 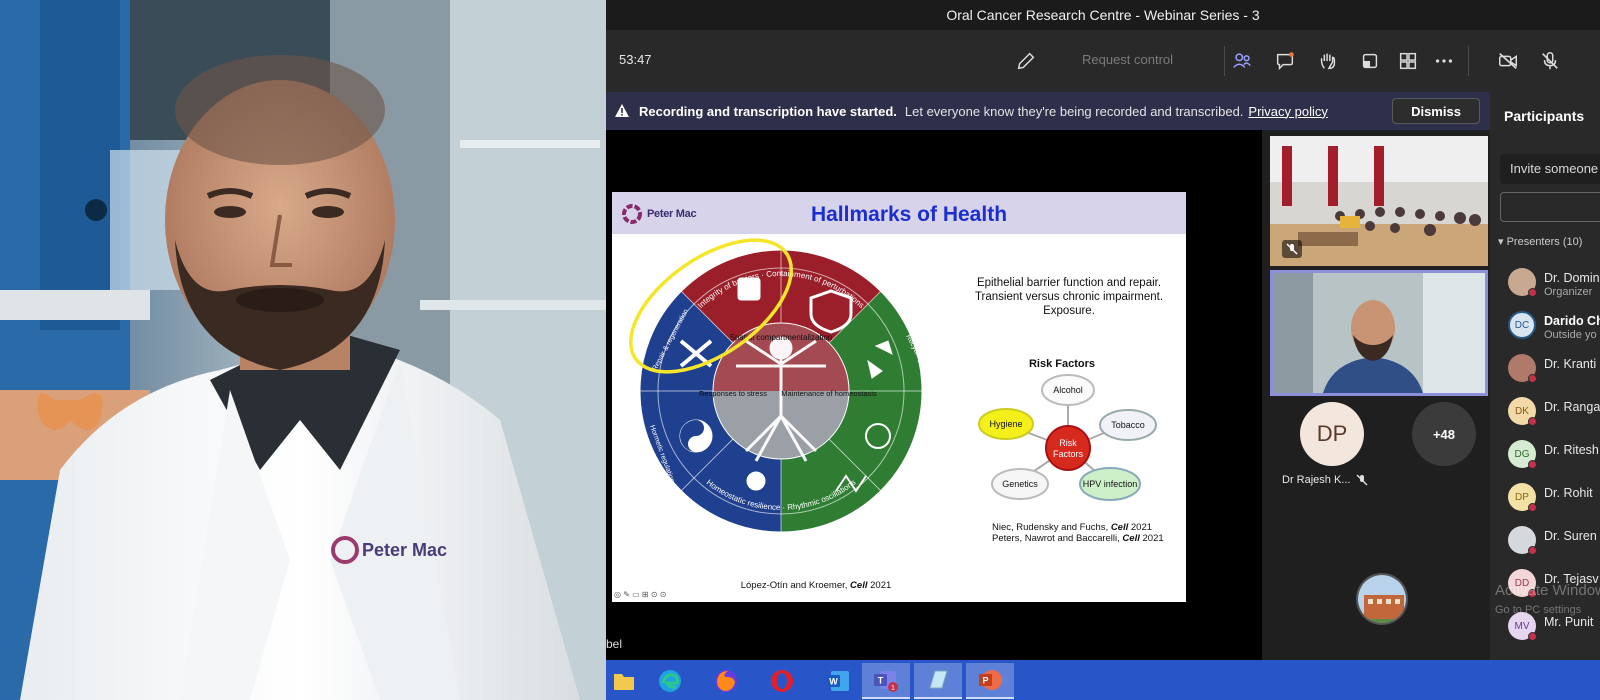 I want to click on share-tray-icon, so click(x=1370, y=61).